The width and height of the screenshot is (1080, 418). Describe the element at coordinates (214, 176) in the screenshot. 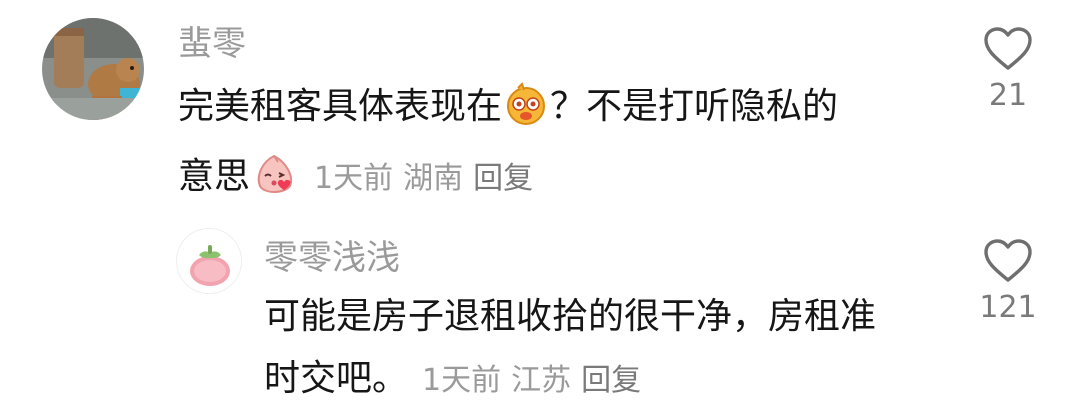

I see `comment-text-line2: 意思` at that location.